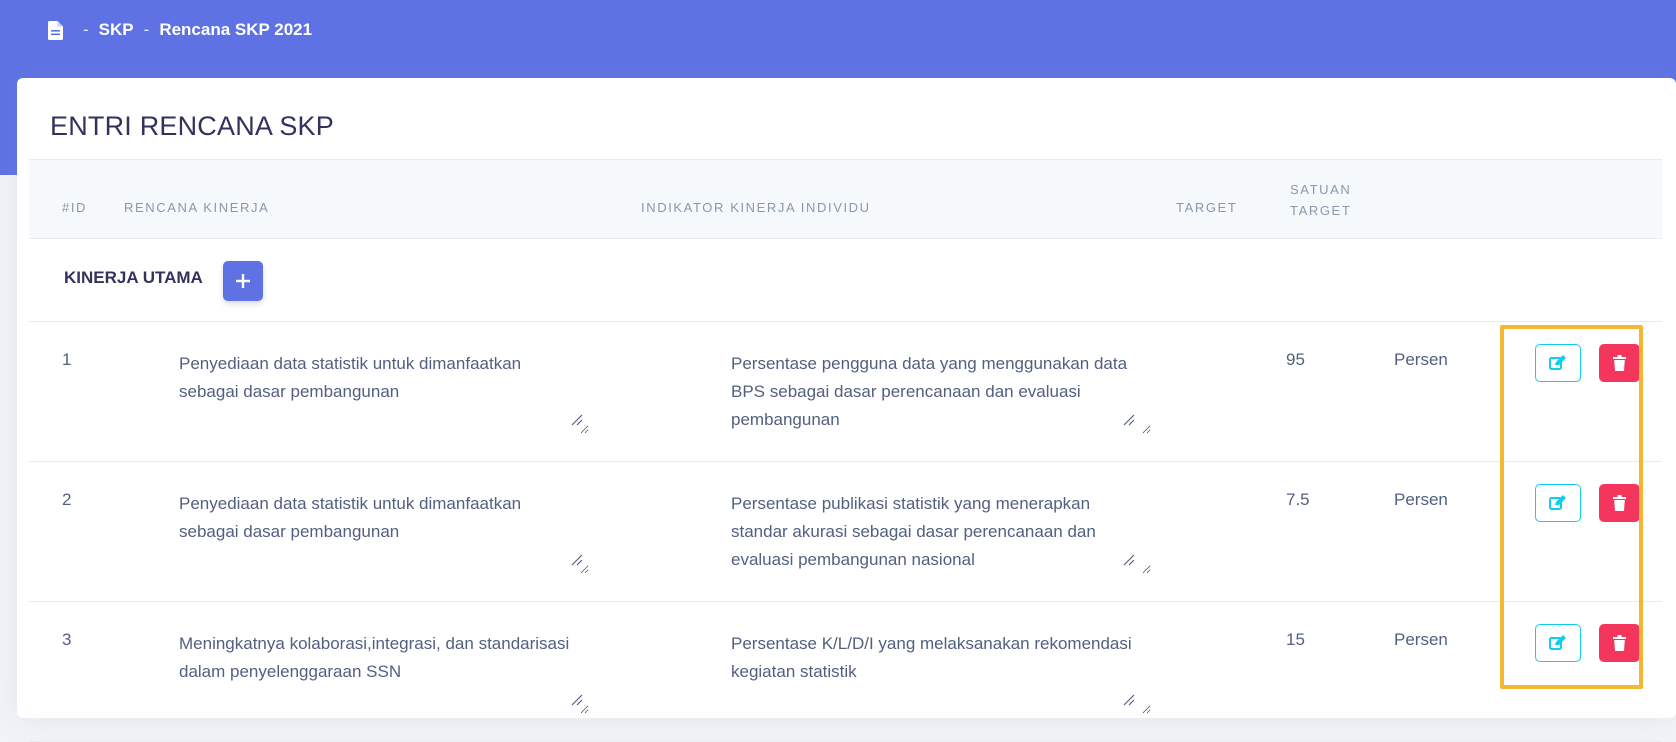 The image size is (1676, 742). I want to click on add-kinerja-button, so click(243, 281).